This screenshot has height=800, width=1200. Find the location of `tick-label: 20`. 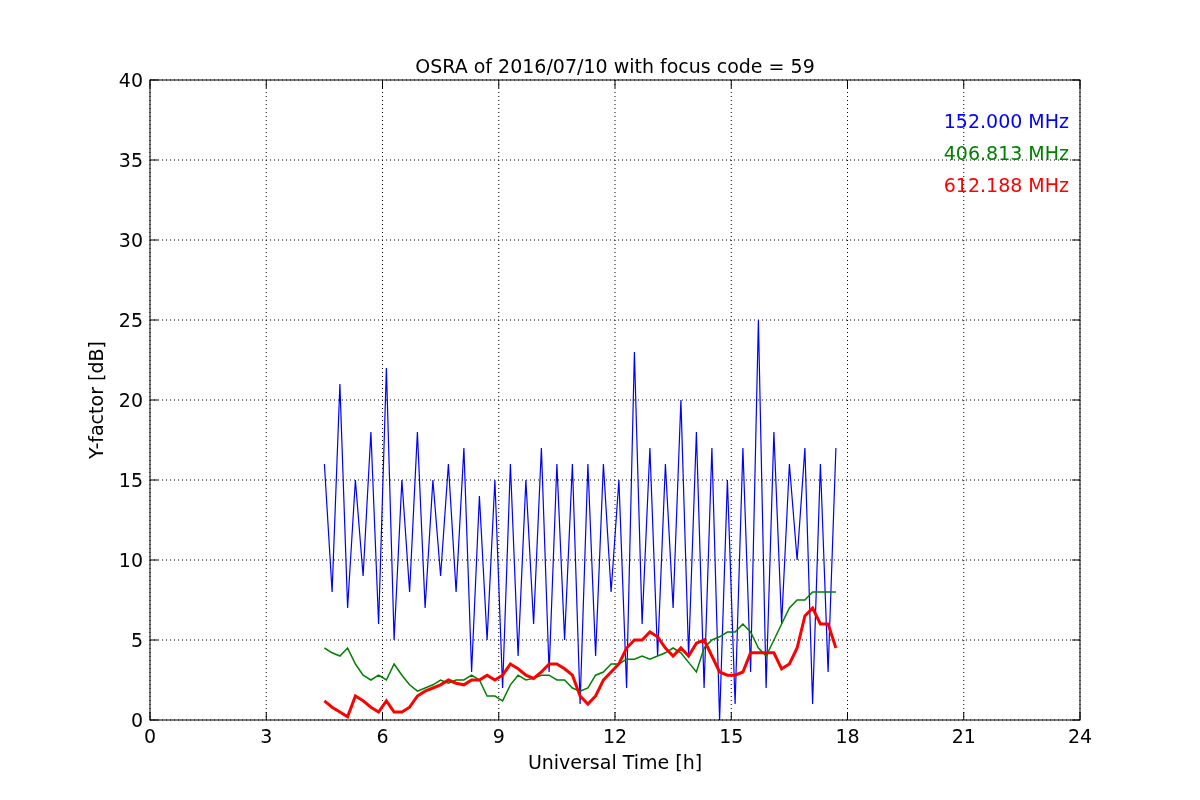

tick-label: 20 is located at coordinates (130, 400).